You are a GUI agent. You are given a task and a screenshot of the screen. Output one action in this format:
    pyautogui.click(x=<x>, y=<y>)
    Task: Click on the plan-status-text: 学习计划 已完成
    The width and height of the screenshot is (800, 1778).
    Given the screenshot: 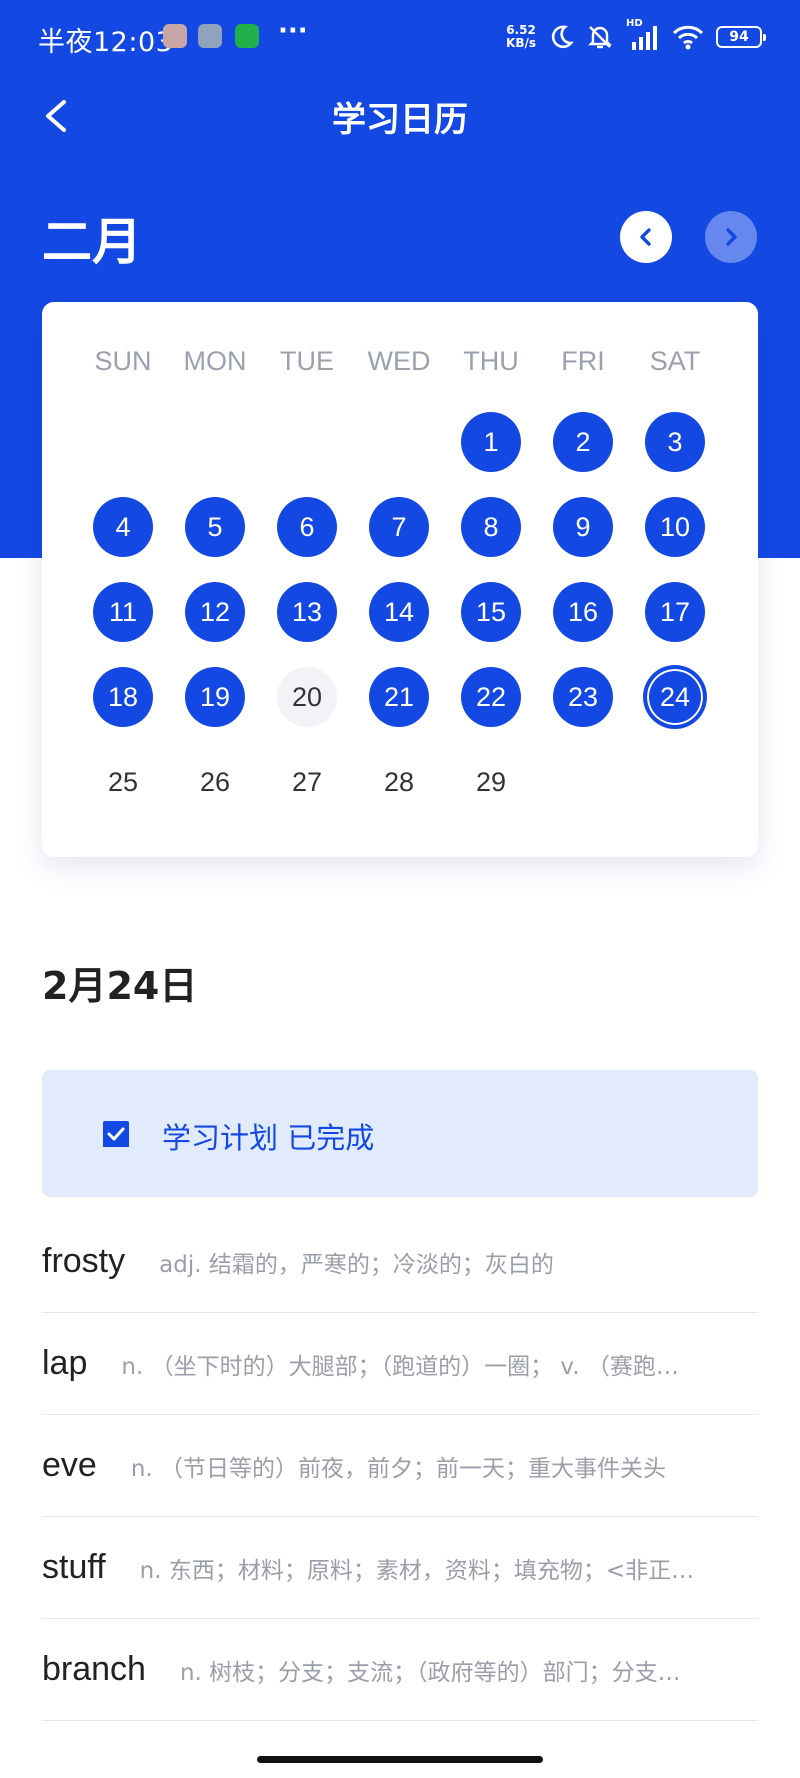 What is the action you would take?
    pyautogui.click(x=268, y=1138)
    